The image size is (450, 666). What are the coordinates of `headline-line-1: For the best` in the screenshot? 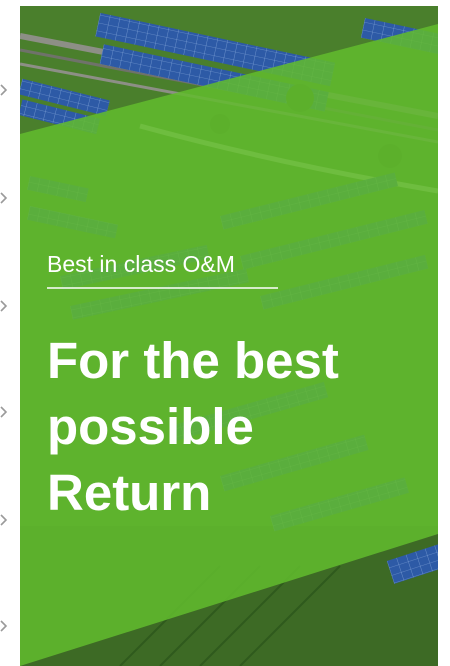 It's located at (193, 360).